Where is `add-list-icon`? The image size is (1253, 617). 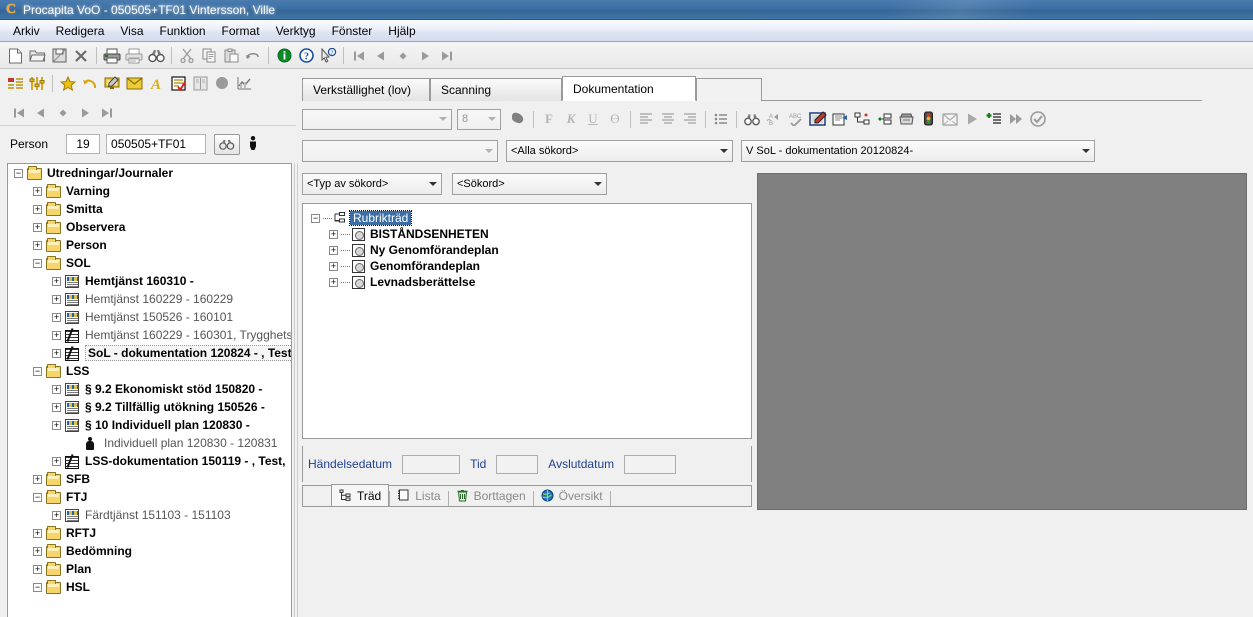
add-list-icon is located at coordinates (994, 119).